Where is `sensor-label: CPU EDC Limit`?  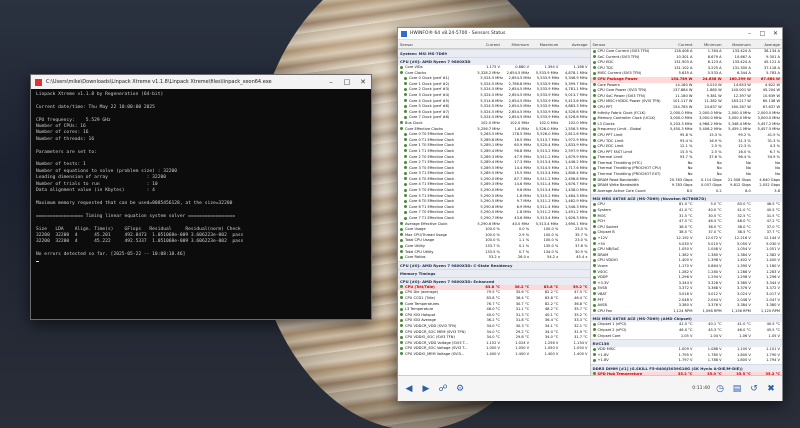 sensor-label: CPU EDC Limit is located at coordinates (610, 146).